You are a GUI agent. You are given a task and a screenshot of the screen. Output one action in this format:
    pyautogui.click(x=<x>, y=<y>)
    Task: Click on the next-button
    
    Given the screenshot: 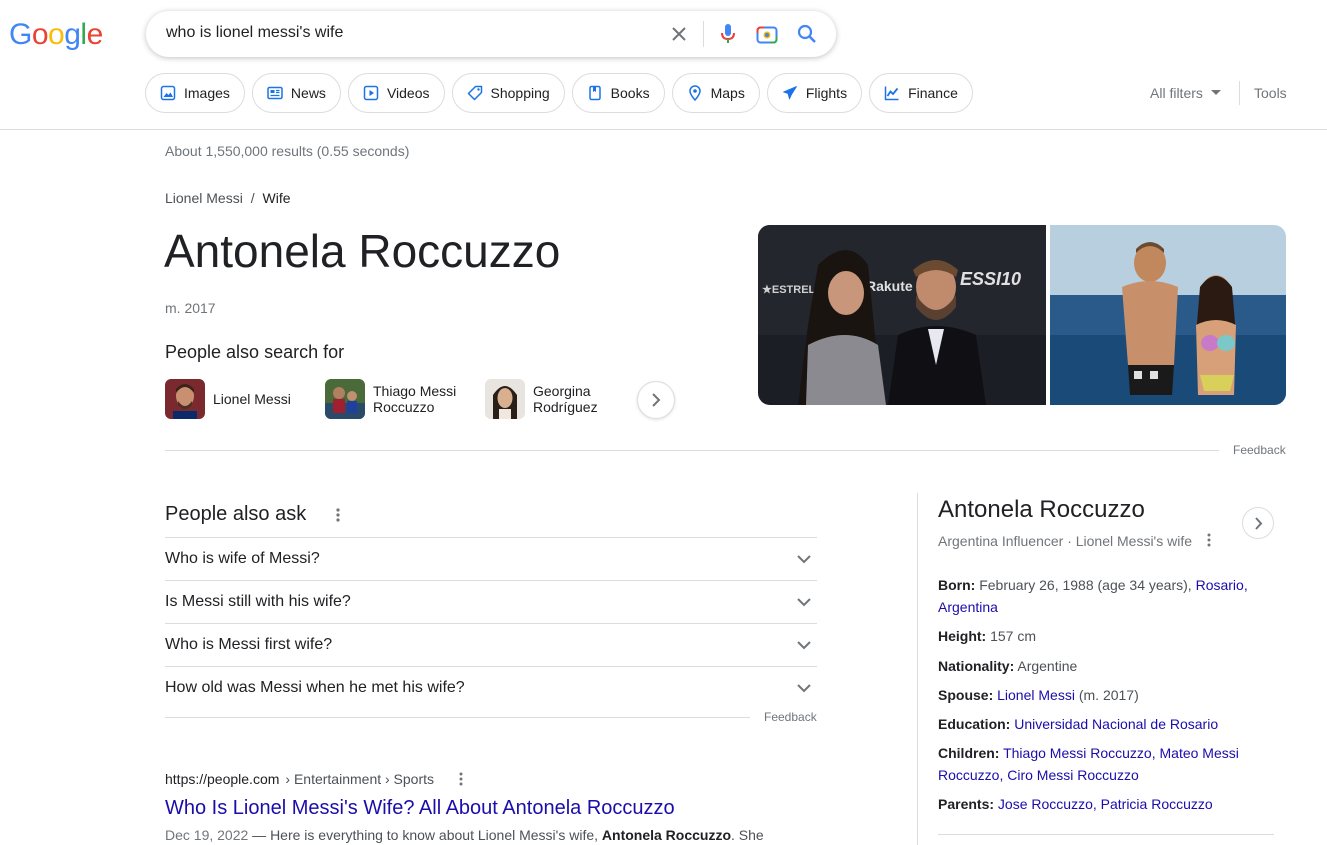 What is the action you would take?
    pyautogui.click(x=656, y=400)
    